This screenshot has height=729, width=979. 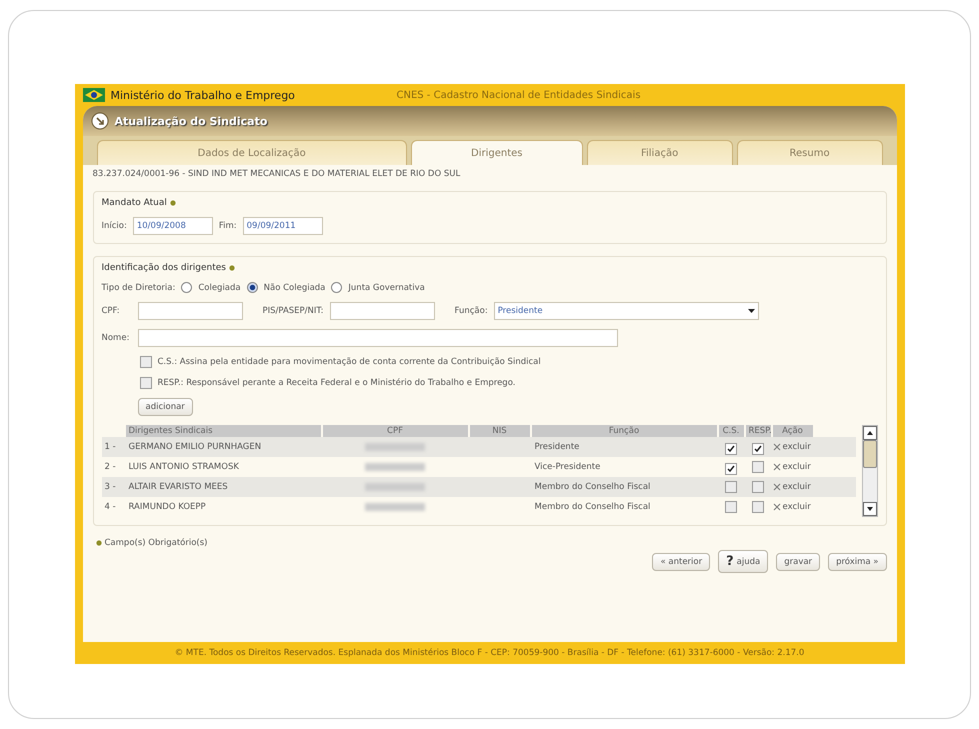 What do you see at coordinates (219, 287) in the screenshot?
I see `radio-label: Colegiada` at bounding box center [219, 287].